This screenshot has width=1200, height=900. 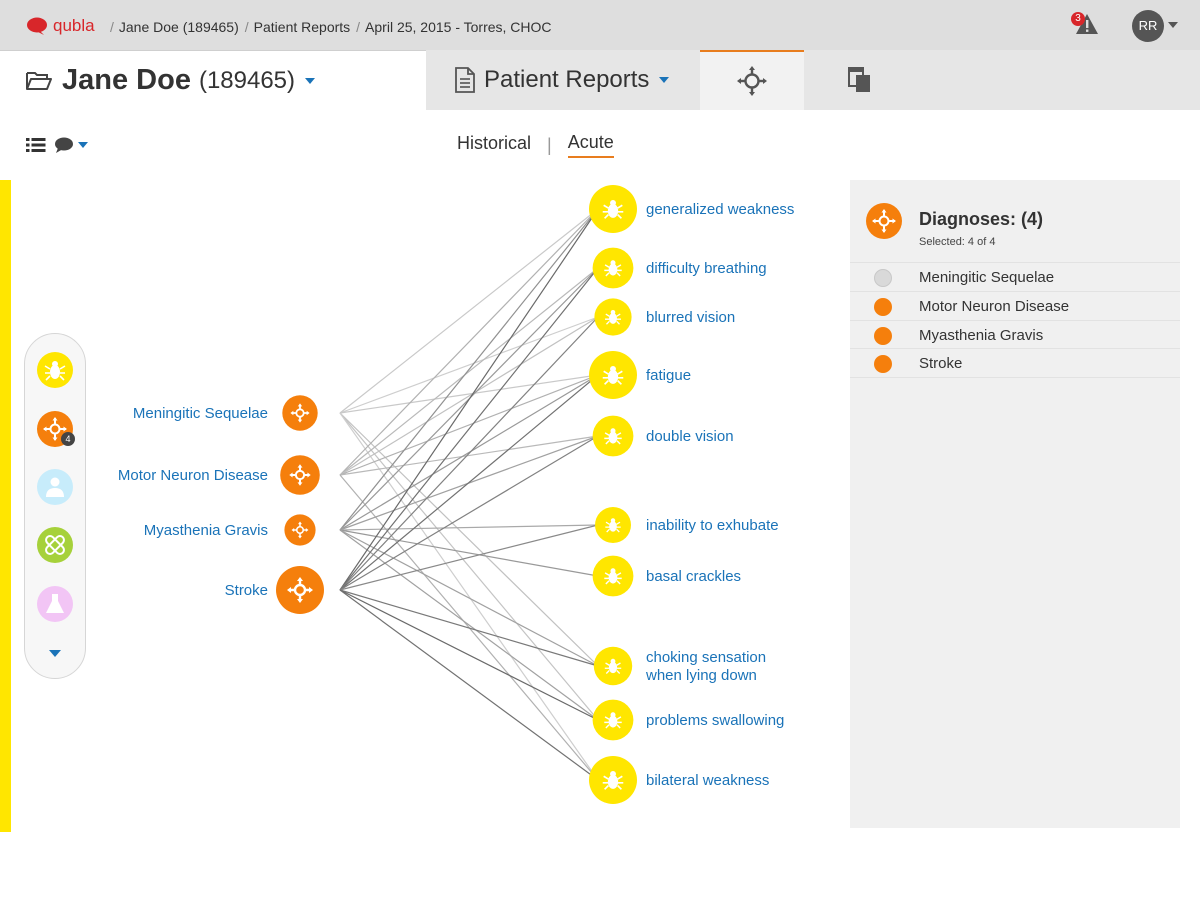 What do you see at coordinates (302, 27) in the screenshot?
I see `breadcrumb-reports: Patient Reports` at bounding box center [302, 27].